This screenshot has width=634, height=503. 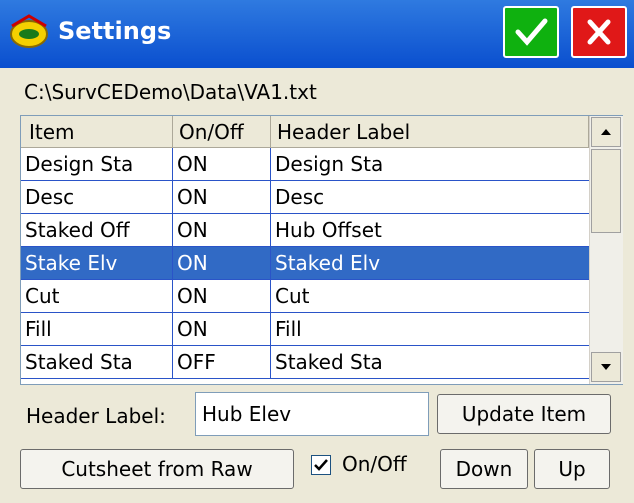 I want to click on cell-item: Cut, so click(x=97, y=296).